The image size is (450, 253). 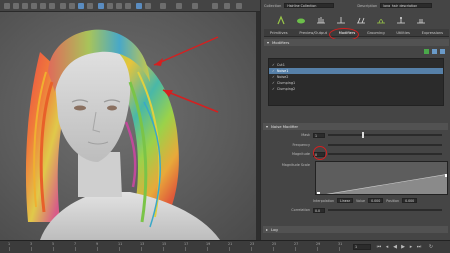 I want to click on description-dropdown: long_hair_description, so click(x=406, y=5).